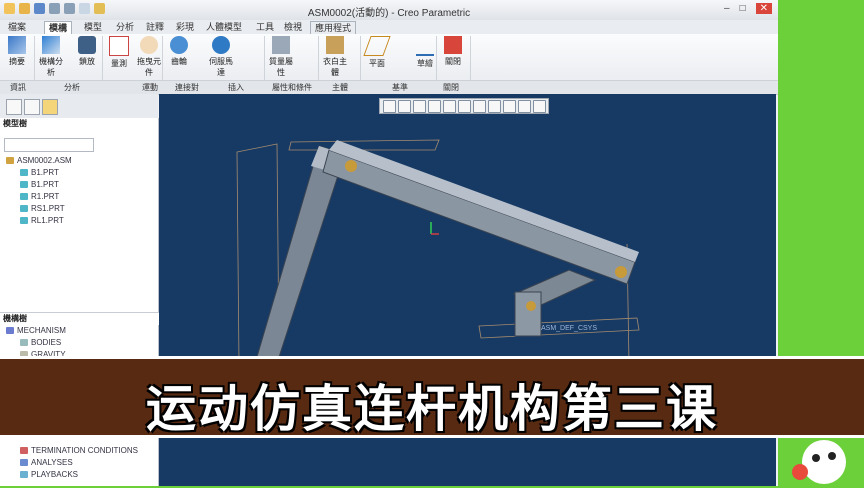 This screenshot has width=864, height=488. Describe the element at coordinates (335, 67) in the screenshot. I see `bodies-label: 衣白主體` at that location.